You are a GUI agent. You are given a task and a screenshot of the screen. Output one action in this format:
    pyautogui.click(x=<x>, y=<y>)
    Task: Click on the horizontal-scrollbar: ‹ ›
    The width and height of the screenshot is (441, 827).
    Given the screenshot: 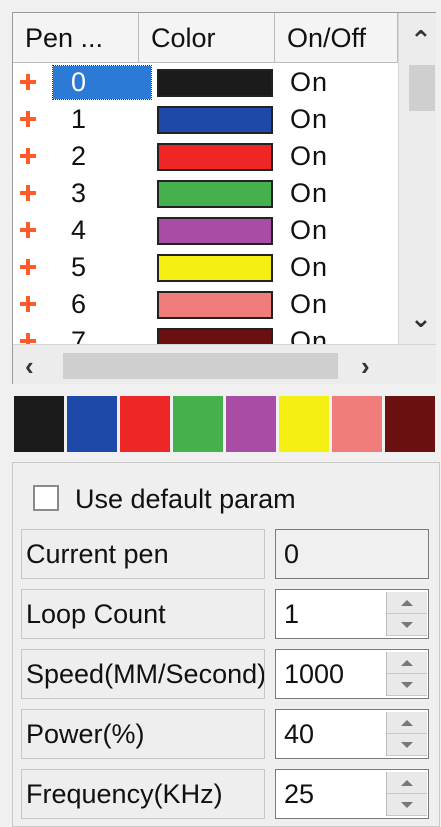 What is the action you would take?
    pyautogui.click(x=224, y=364)
    